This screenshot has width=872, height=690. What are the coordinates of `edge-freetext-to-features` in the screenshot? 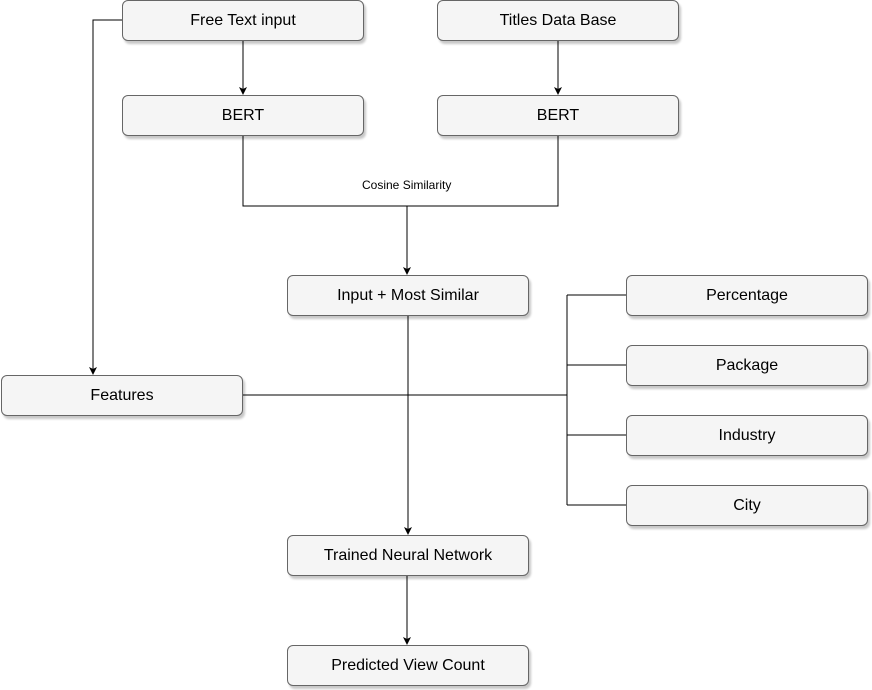 It's located at (105, 197).